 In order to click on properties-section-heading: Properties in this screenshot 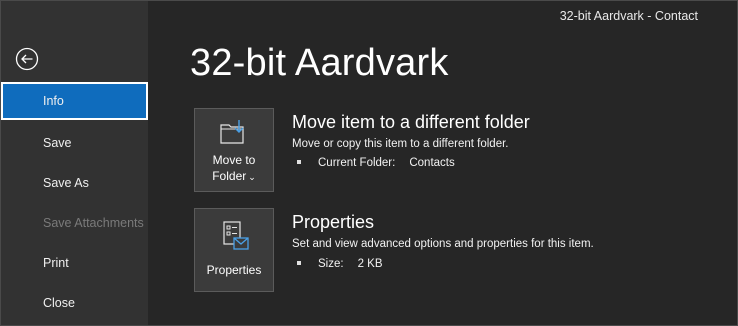, I will do `click(333, 222)`.